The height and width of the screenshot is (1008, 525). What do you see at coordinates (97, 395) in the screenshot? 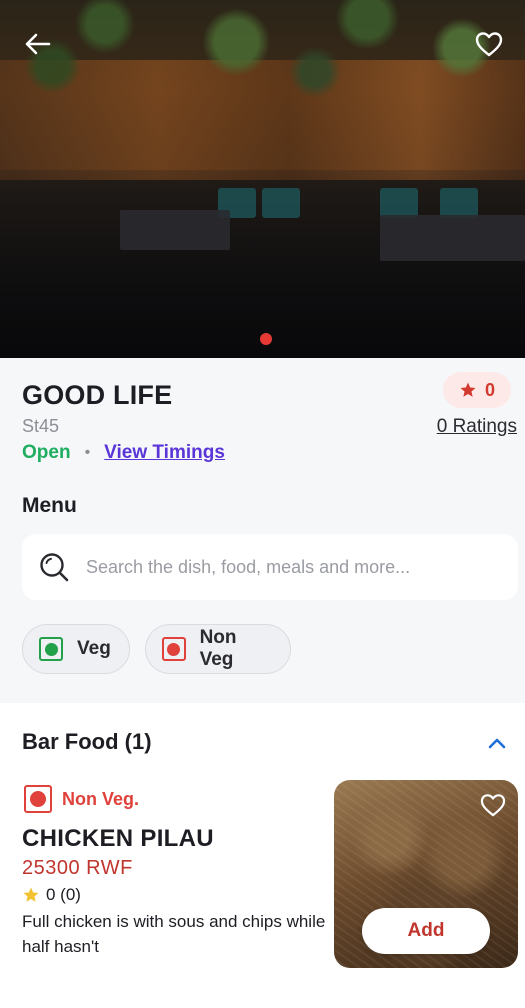
I see `restaurant-name: GOOD LIFE` at bounding box center [97, 395].